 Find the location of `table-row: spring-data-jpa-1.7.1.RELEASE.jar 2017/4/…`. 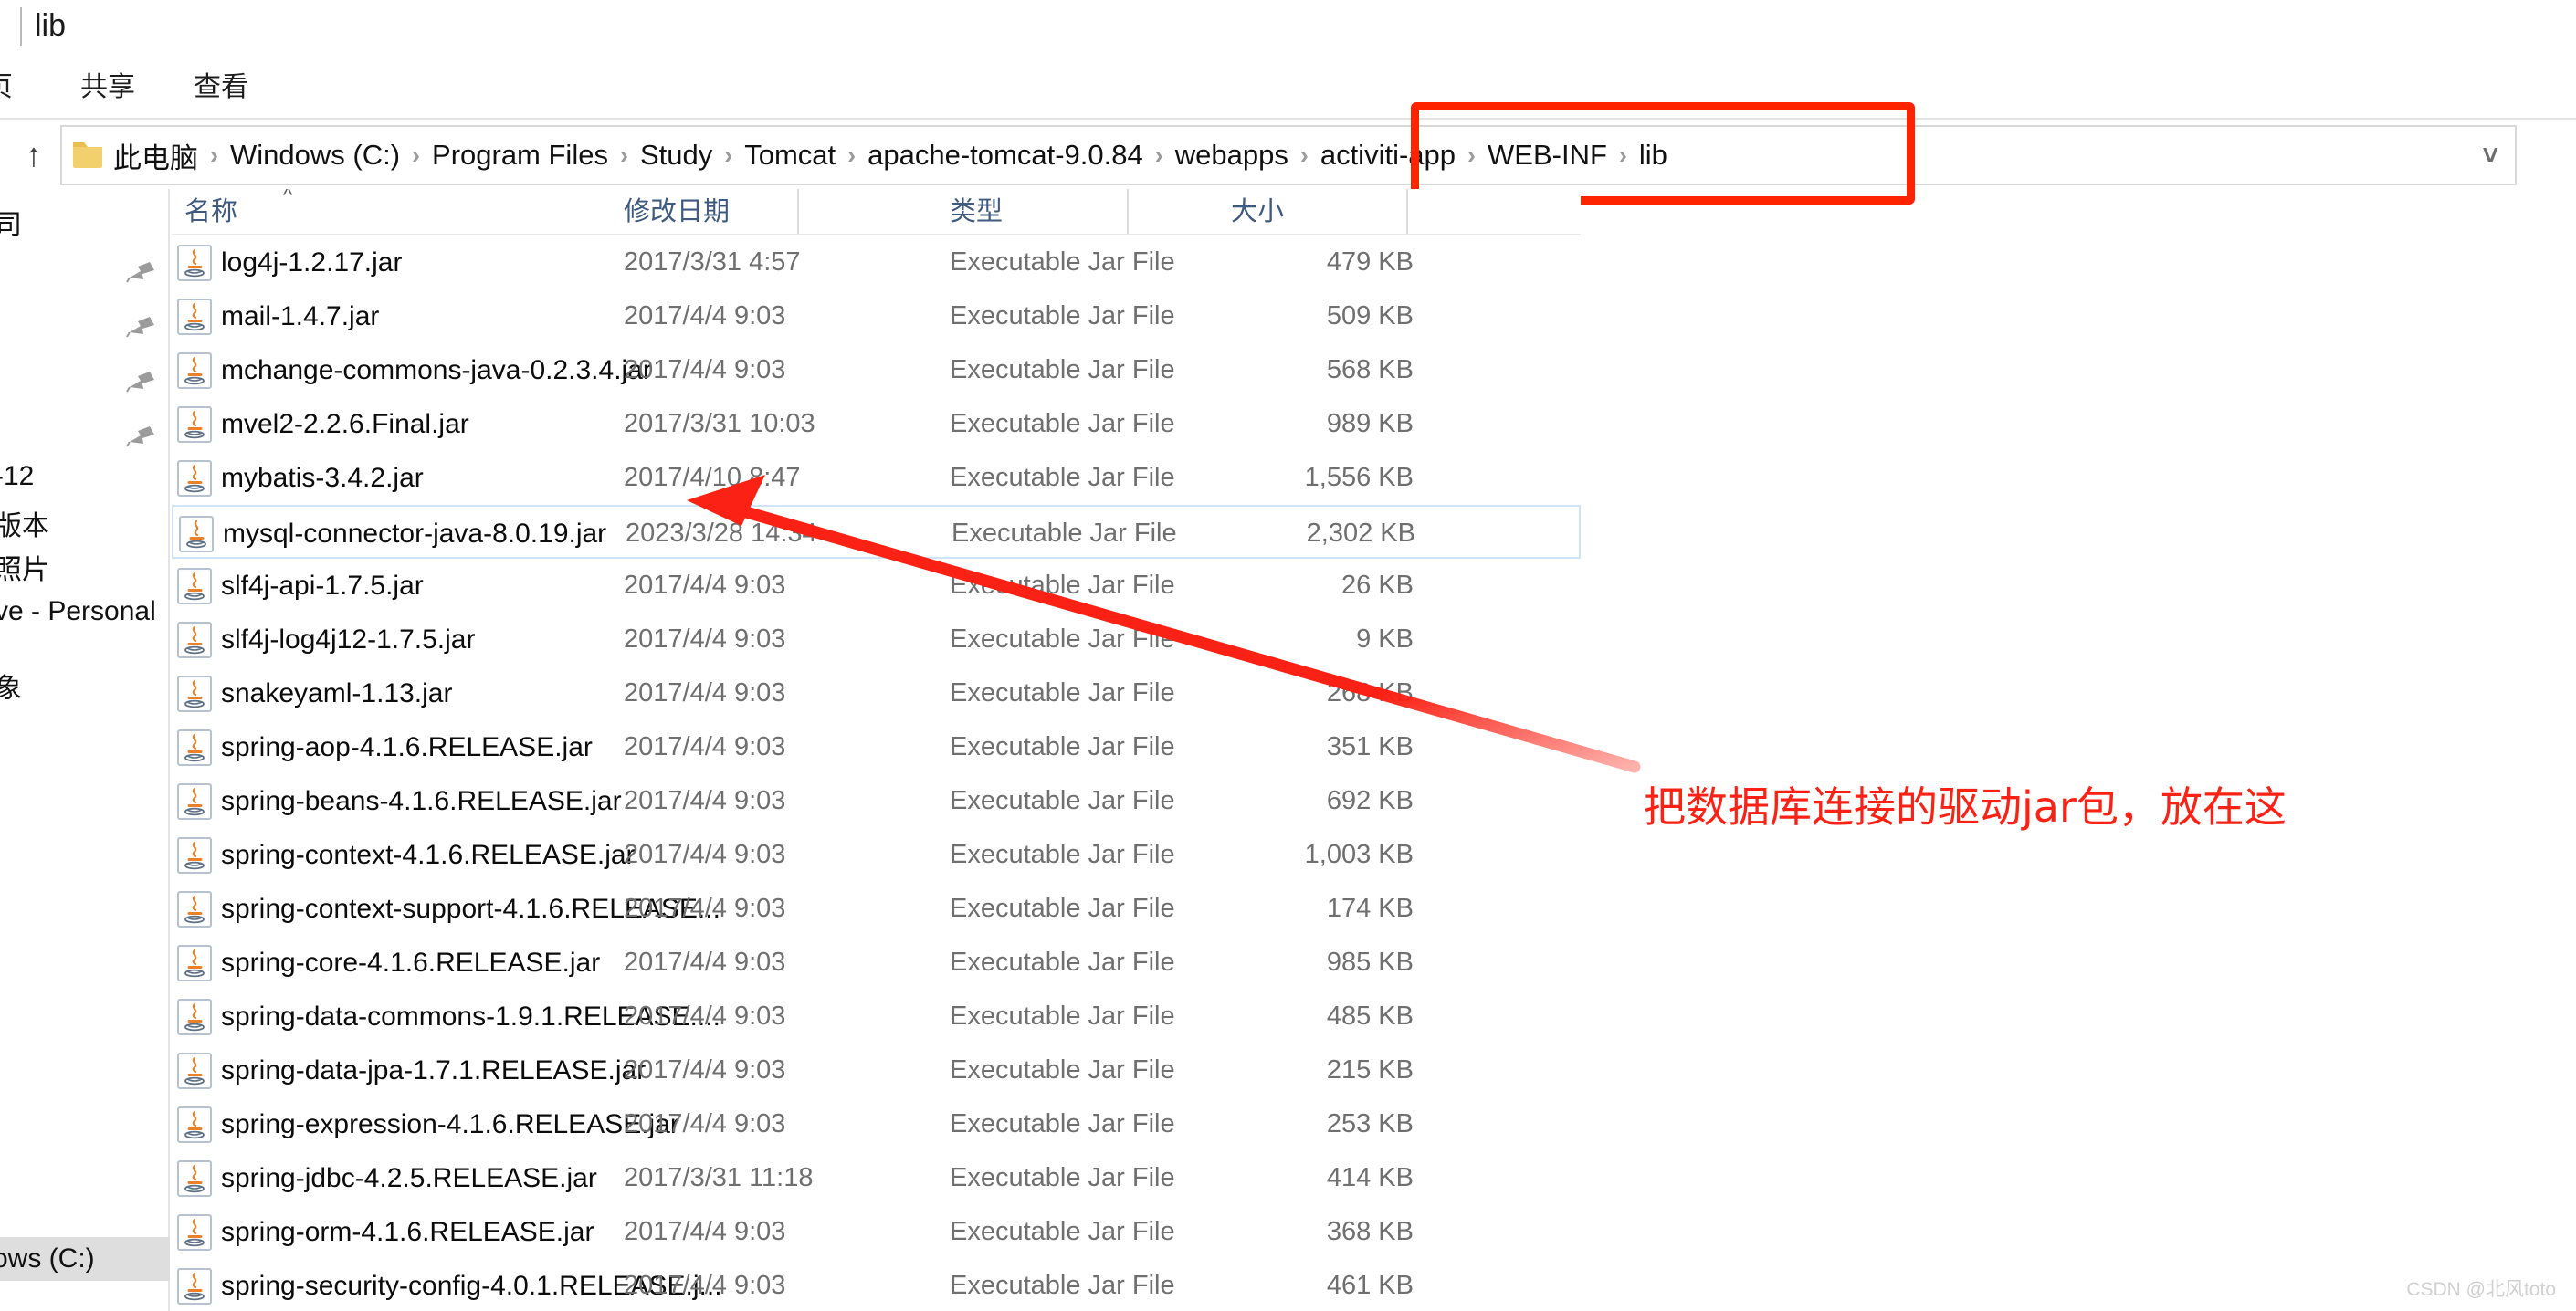

table-row: spring-data-jpa-1.7.1.RELEASE.jar 2017/4/… is located at coordinates (876, 1070).